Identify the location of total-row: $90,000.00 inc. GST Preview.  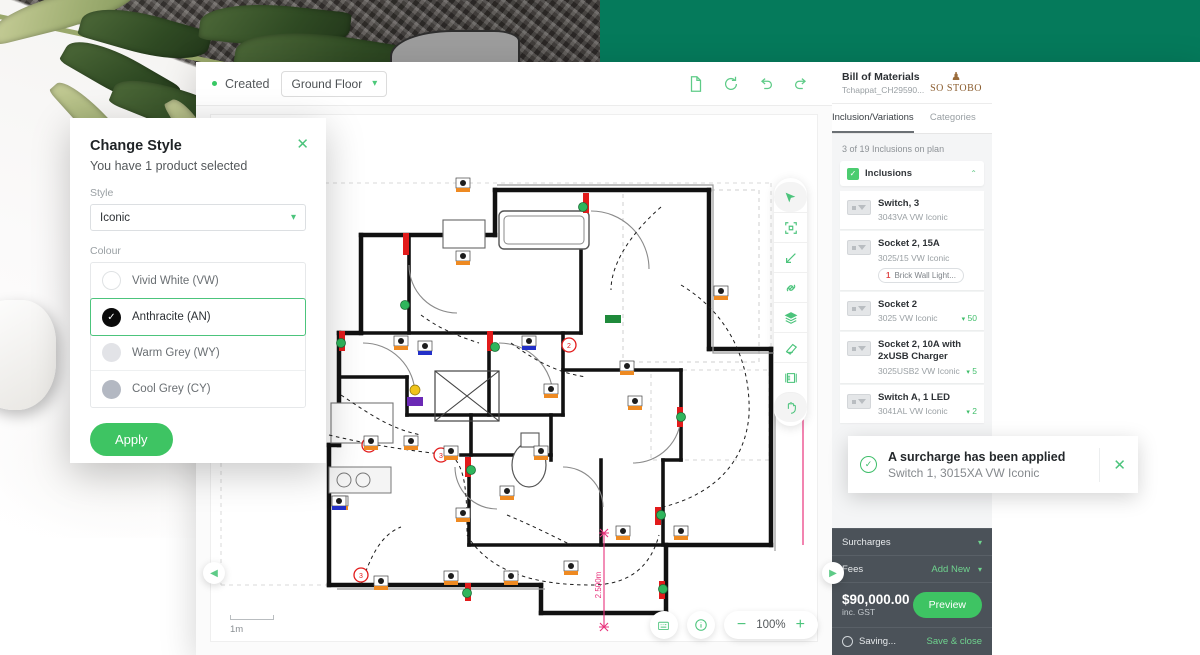
(912, 604).